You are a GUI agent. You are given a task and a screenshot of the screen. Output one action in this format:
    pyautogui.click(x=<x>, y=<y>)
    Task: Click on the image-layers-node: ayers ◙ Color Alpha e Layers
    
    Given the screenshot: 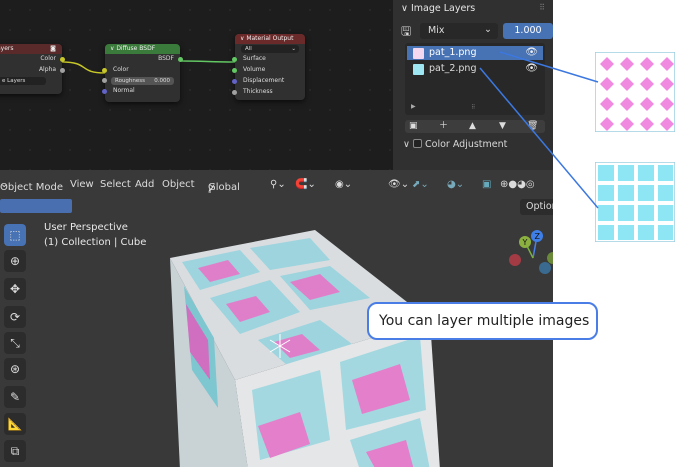 What is the action you would take?
    pyautogui.click(x=32, y=69)
    